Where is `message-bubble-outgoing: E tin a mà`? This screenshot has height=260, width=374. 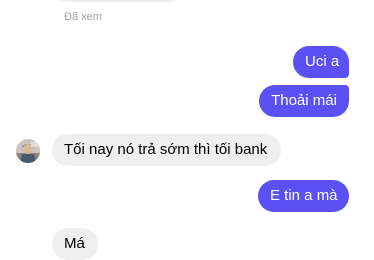 message-bubble-outgoing: E tin a mà is located at coordinates (303, 196).